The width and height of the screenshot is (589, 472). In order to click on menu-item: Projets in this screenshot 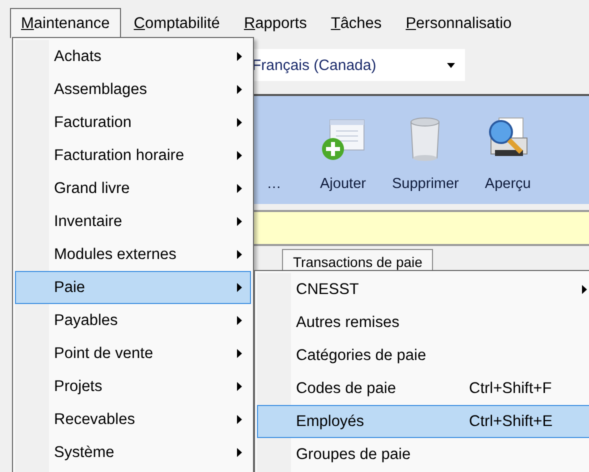, I will do `click(133, 386)`.